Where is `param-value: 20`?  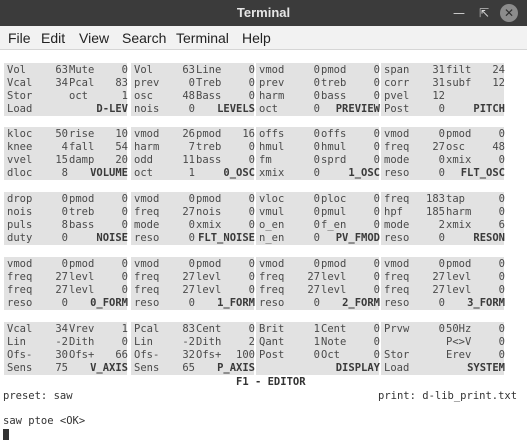
param-value: 20 is located at coordinates (121, 160).